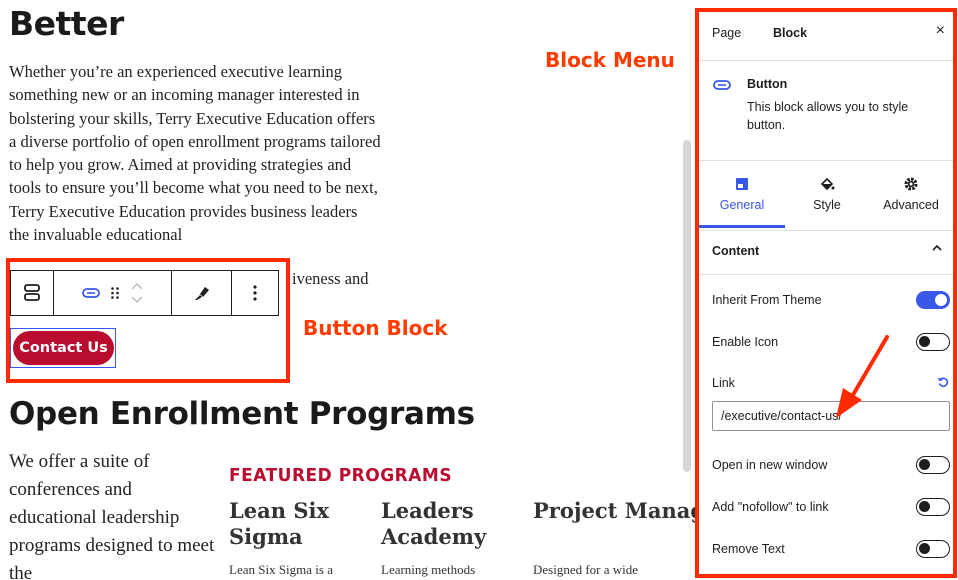  Describe the element at coordinates (586, 569) in the screenshot. I see `program-description: Designed for a wide` at that location.